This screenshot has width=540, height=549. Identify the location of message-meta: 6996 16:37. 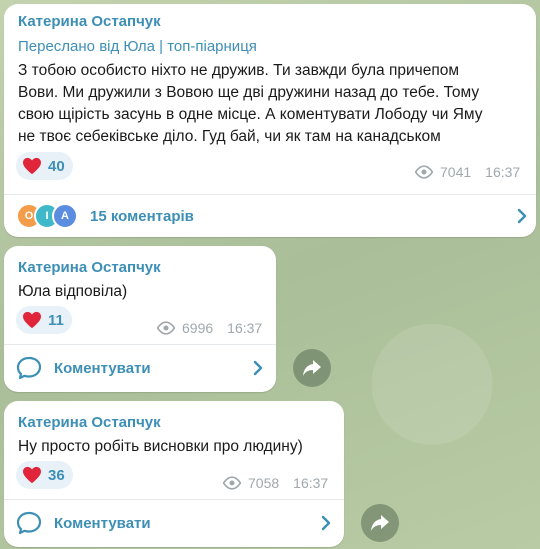
(209, 328).